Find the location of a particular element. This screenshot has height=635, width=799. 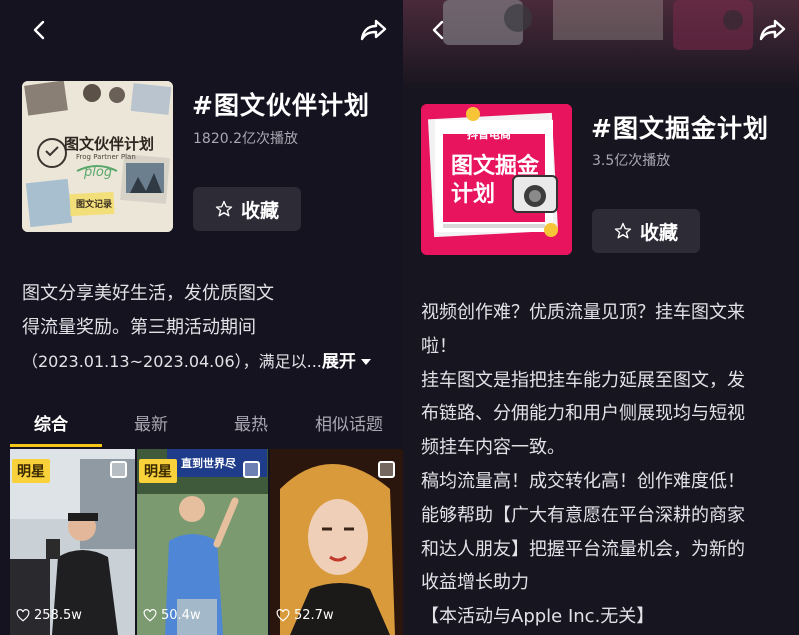

description-line: 图文分享美好生活，发优质图文 is located at coordinates (148, 293).